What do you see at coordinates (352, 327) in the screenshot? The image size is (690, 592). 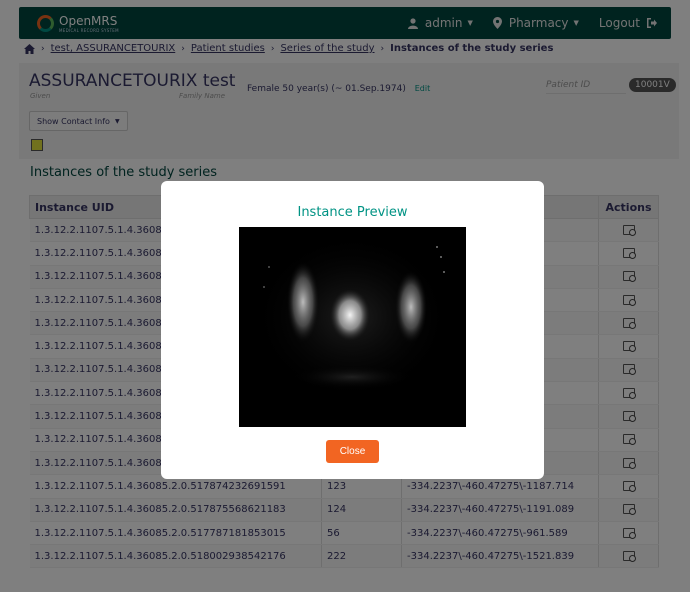 I see `dicom-preview-image` at bounding box center [352, 327].